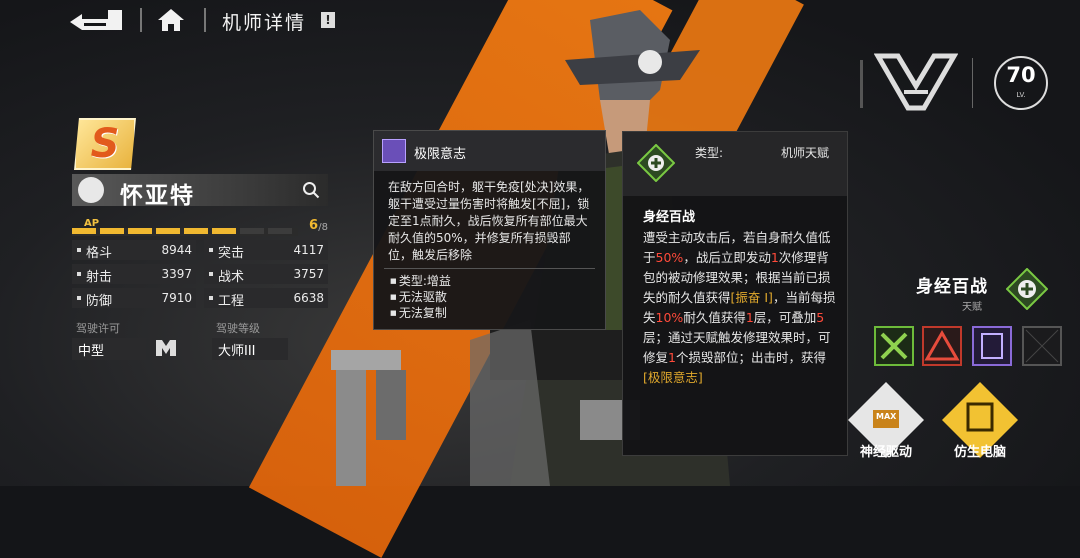 The image size is (1080, 558). I want to click on wrench-icon, so click(894, 346).